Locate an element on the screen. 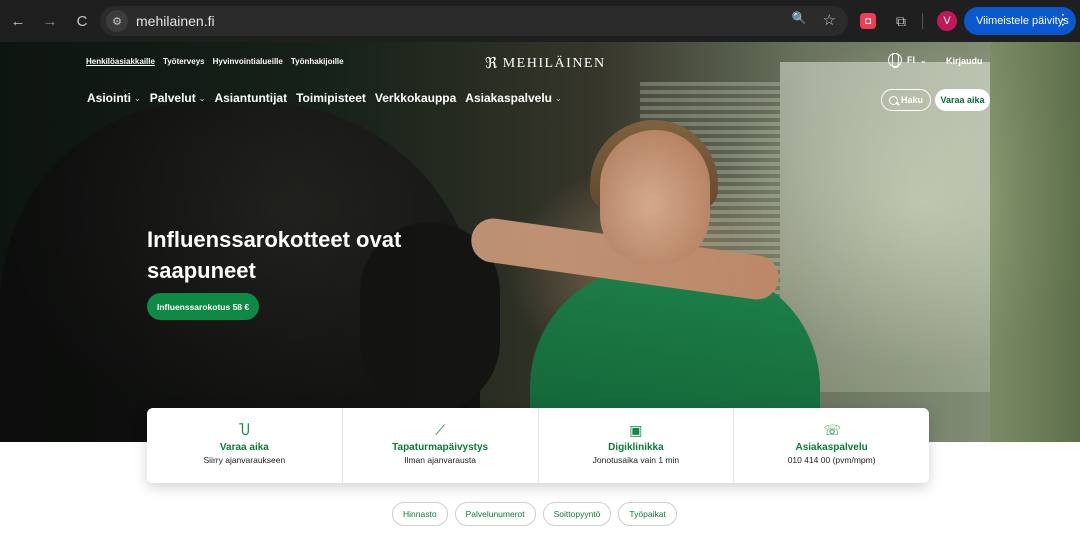  book-appointment-button: Varaa aika is located at coordinates (962, 100).